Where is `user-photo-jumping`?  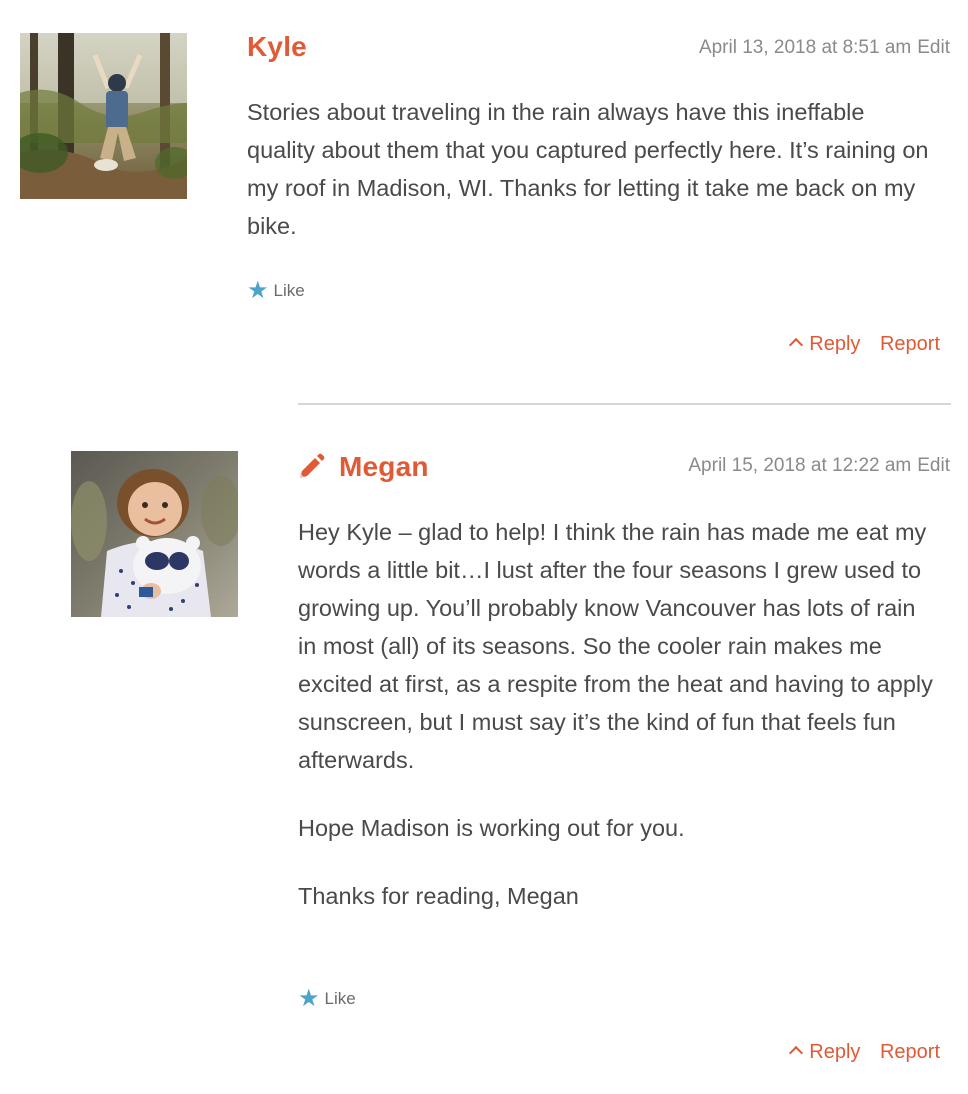
user-photo-jumping is located at coordinates (103, 116).